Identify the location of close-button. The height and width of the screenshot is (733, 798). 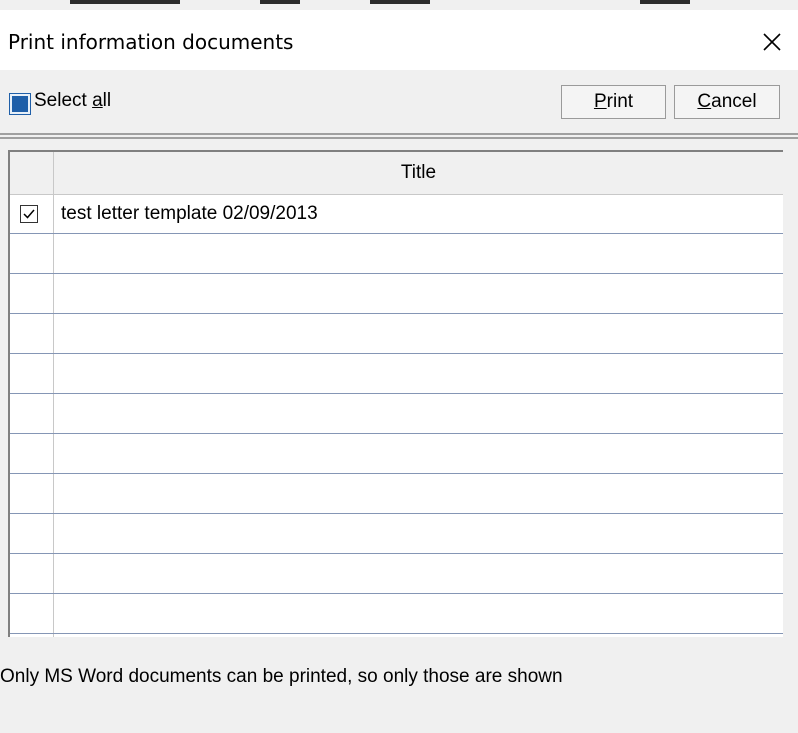
(772, 42).